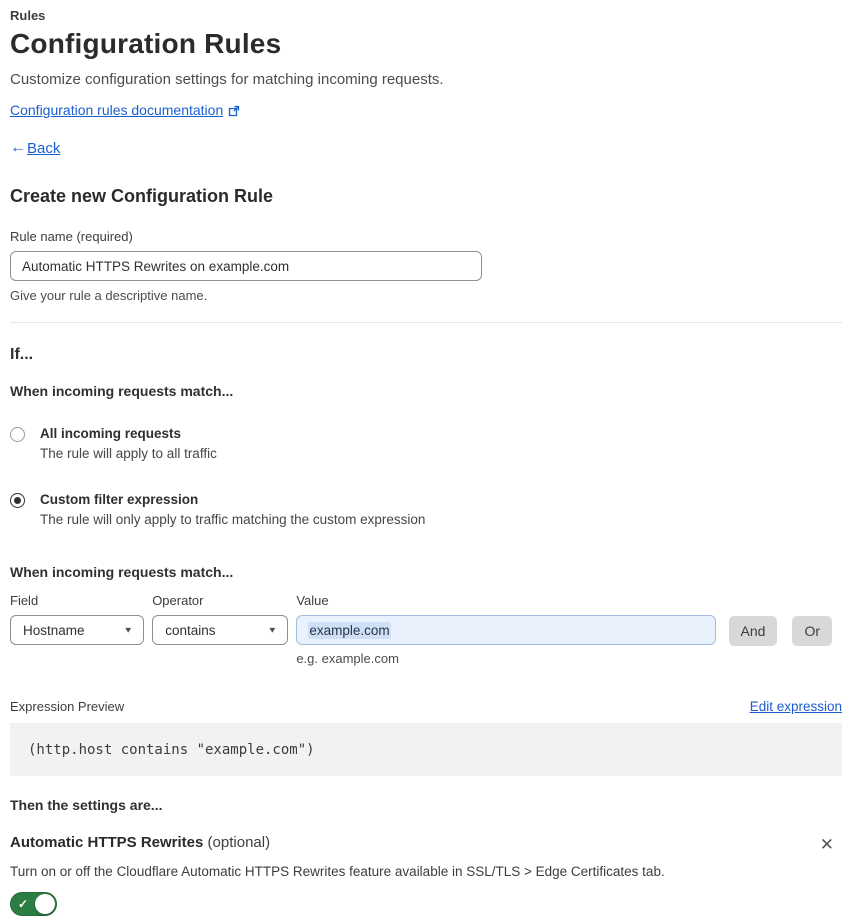 This screenshot has width=852, height=921. What do you see at coordinates (178, 600) in the screenshot?
I see `operator-label: Operator` at bounding box center [178, 600].